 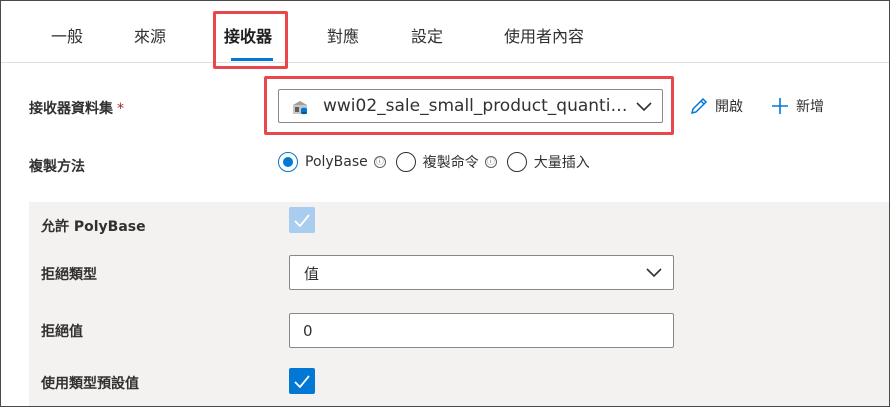 I want to click on radio-bulk-insert: 大量插入, so click(x=548, y=162).